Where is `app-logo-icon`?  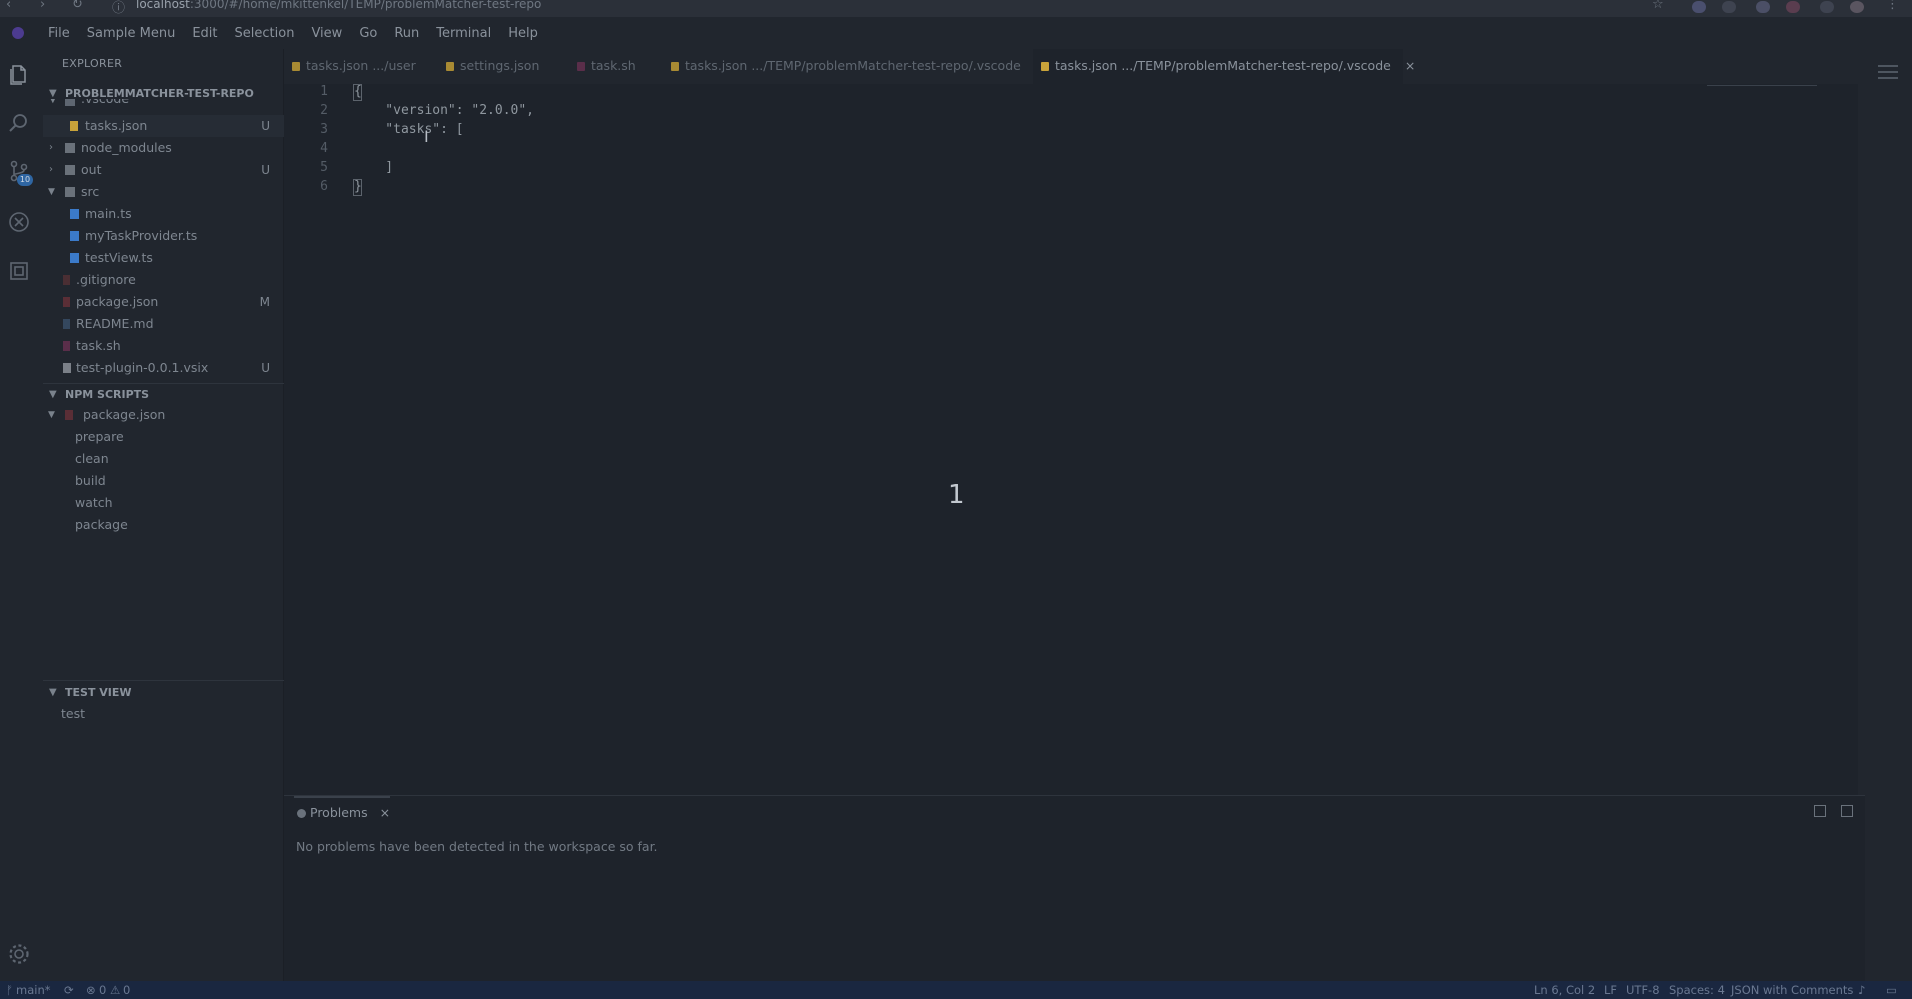
app-logo-icon is located at coordinates (18, 33).